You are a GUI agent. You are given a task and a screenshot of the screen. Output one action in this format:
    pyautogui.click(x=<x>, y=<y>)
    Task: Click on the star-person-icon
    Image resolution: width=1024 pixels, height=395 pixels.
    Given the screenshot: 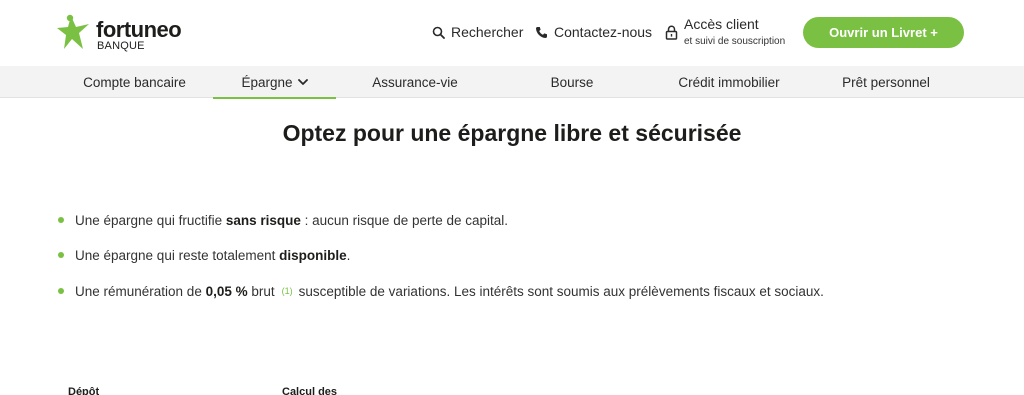 What is the action you would take?
    pyautogui.click(x=73, y=31)
    